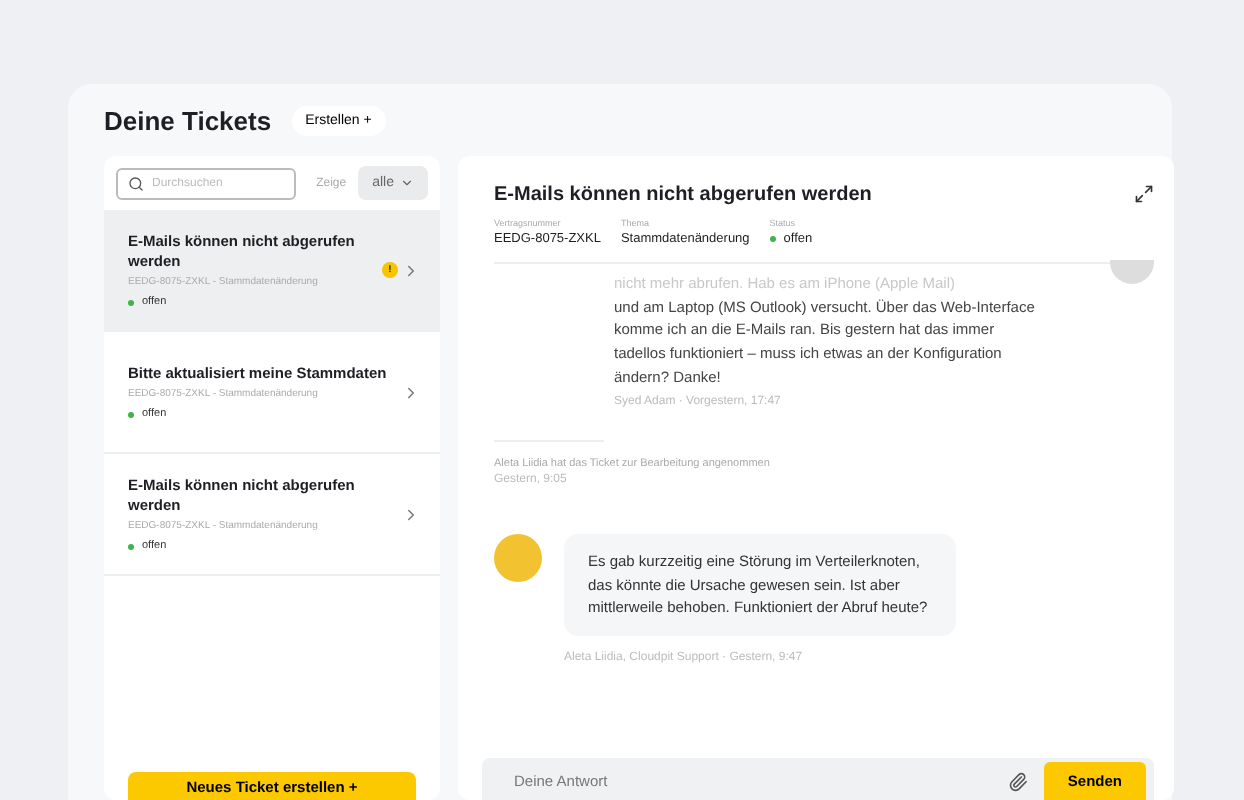 Image resolution: width=1244 pixels, height=800 pixels. What do you see at coordinates (1017, 781) in the screenshot?
I see `attachment-icon` at bounding box center [1017, 781].